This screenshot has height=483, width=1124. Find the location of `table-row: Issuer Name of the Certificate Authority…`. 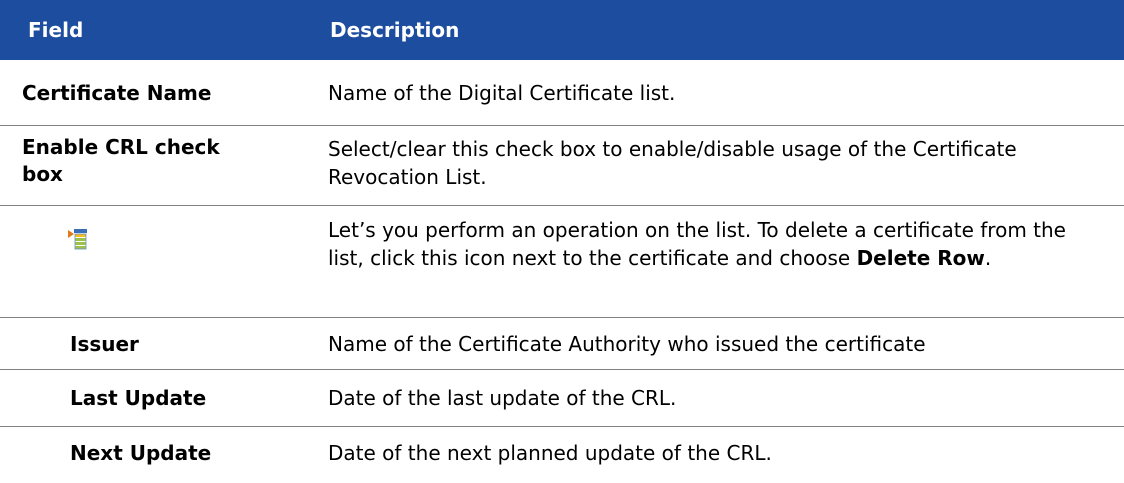

table-row: Issuer Name of the Certificate Authority… is located at coordinates (562, 344).